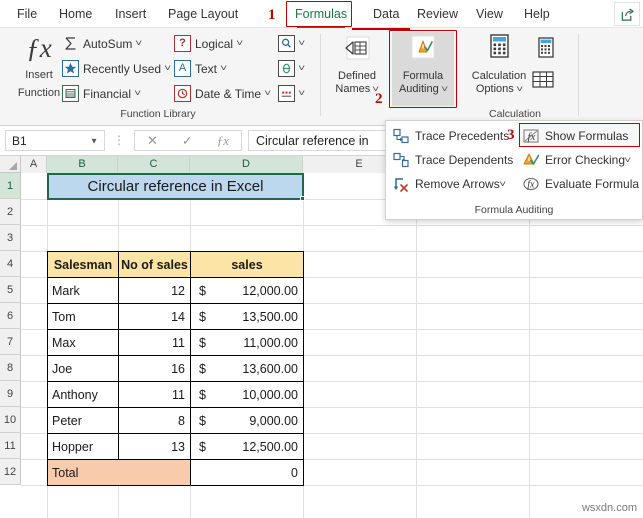  I want to click on row-header-8: 8, so click(10, 368).